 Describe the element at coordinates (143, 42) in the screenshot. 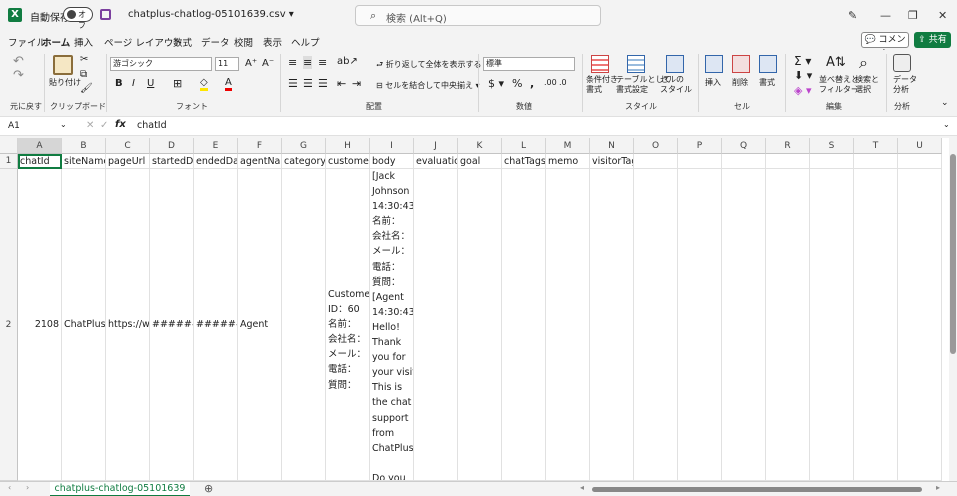

I see `tab-page-layout: ページ レイアウト` at that location.